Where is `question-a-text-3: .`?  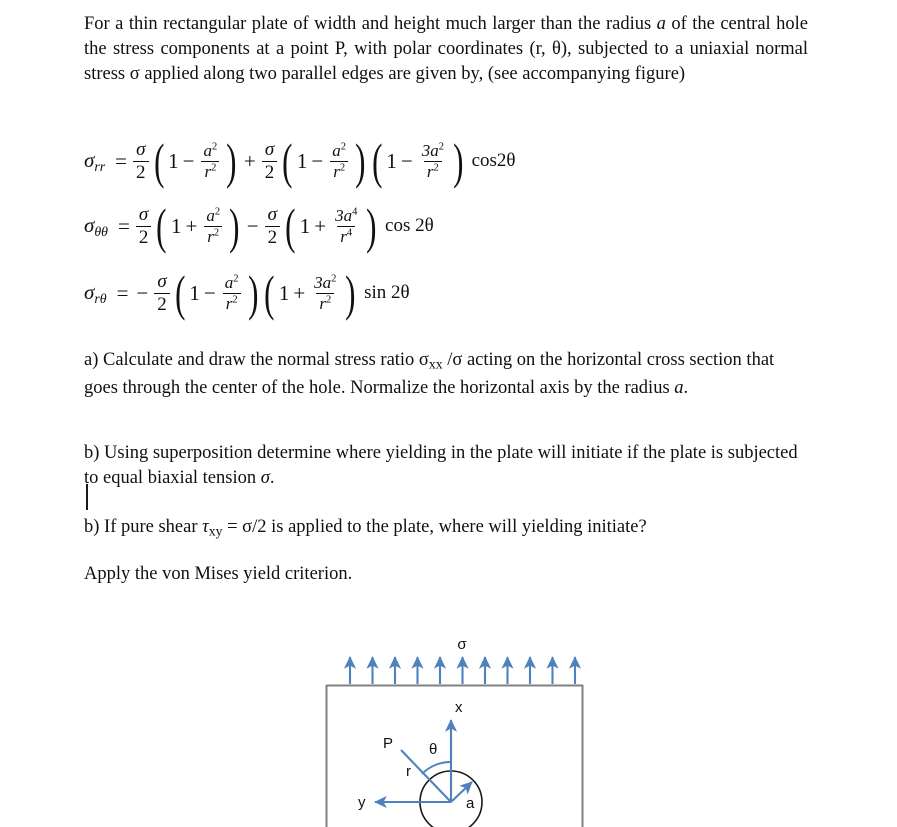
question-a-text-3: . is located at coordinates (686, 388).